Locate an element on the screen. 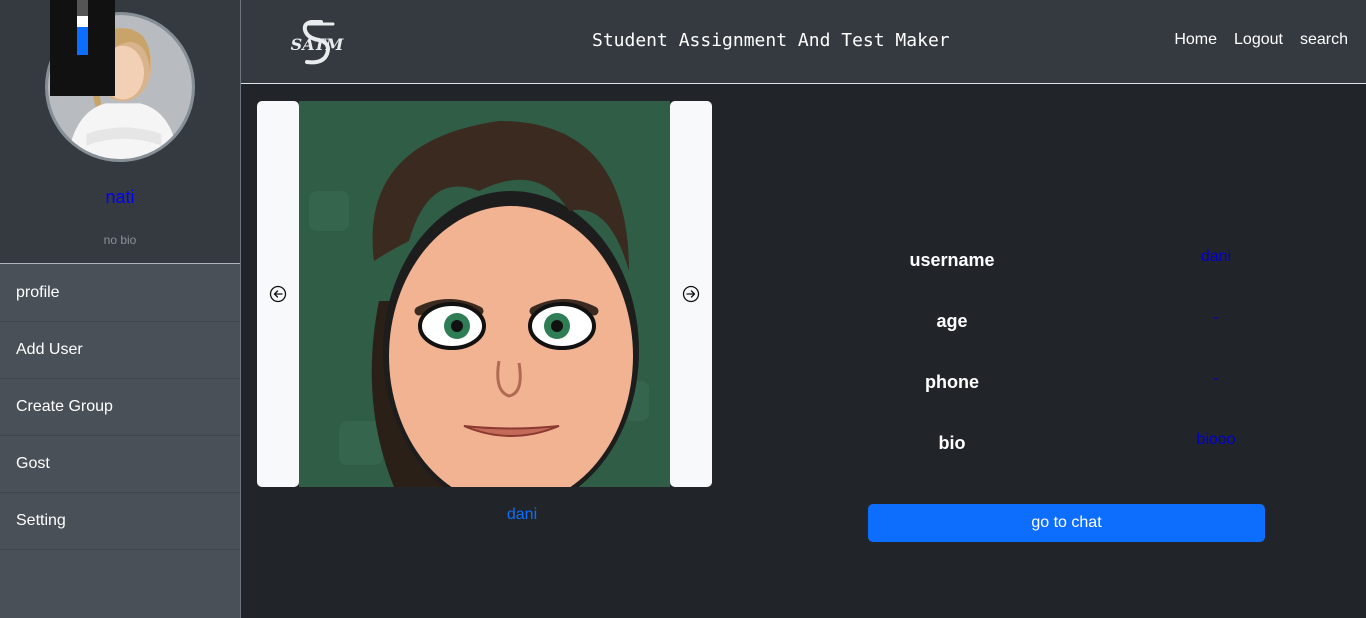 The height and width of the screenshot is (618, 1366). detail-value: dani is located at coordinates (1216, 256).